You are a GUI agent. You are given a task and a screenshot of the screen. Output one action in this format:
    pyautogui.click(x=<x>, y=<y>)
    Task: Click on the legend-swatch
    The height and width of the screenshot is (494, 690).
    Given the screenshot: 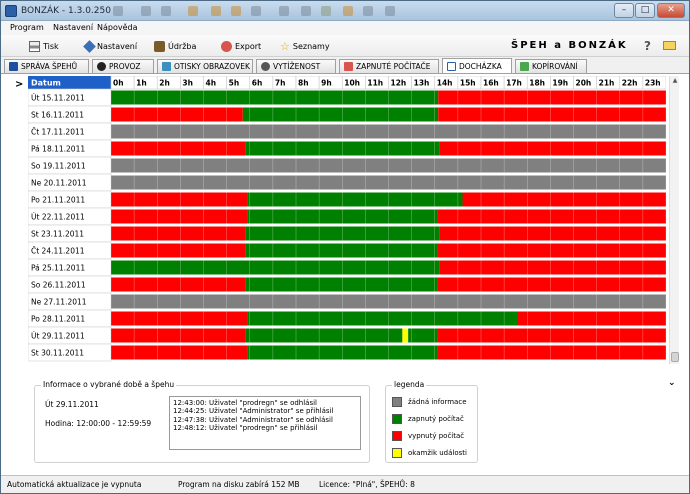 What is the action you would take?
    pyautogui.click(x=397, y=402)
    